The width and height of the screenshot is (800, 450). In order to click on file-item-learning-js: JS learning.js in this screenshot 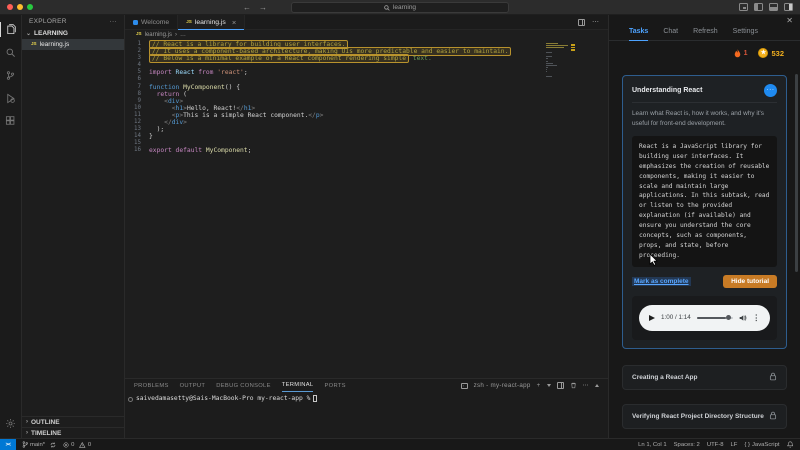, I will do `click(73, 44)`.